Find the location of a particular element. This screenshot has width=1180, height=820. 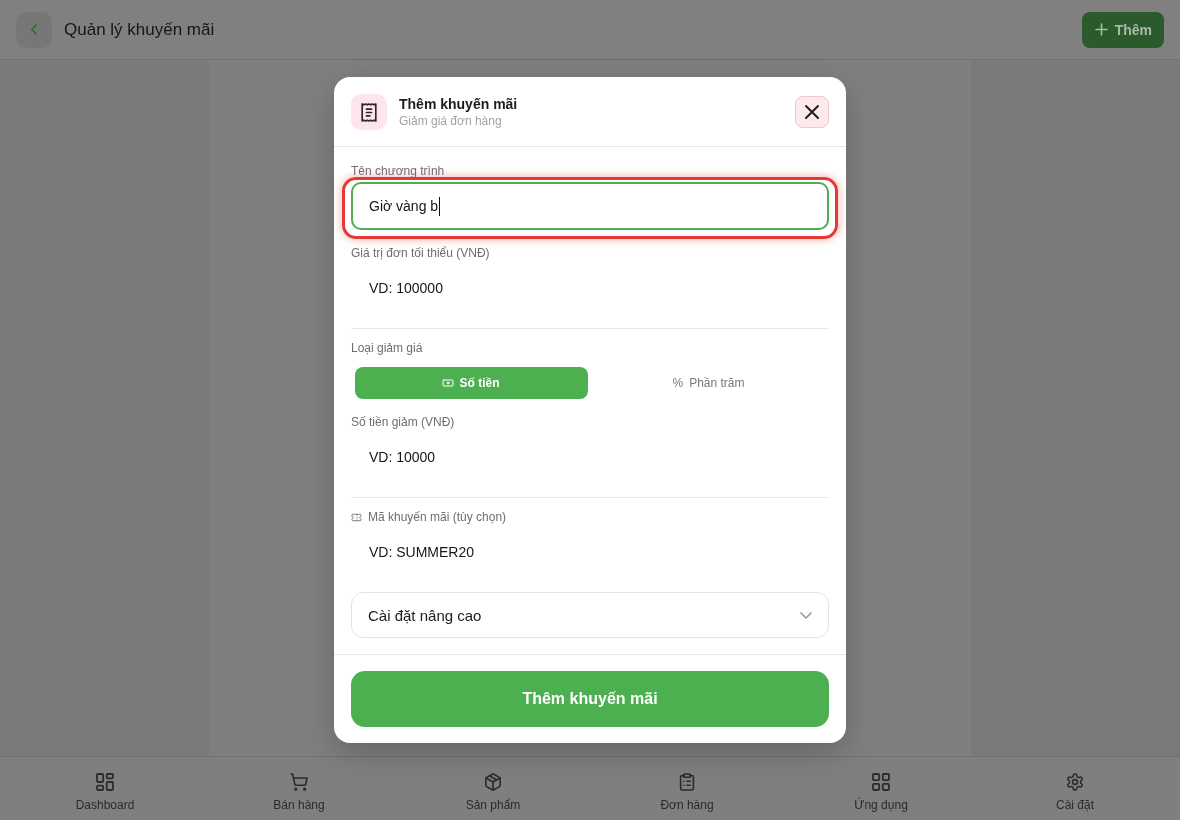

nav-item: Cài đặt is located at coordinates (1075, 788).